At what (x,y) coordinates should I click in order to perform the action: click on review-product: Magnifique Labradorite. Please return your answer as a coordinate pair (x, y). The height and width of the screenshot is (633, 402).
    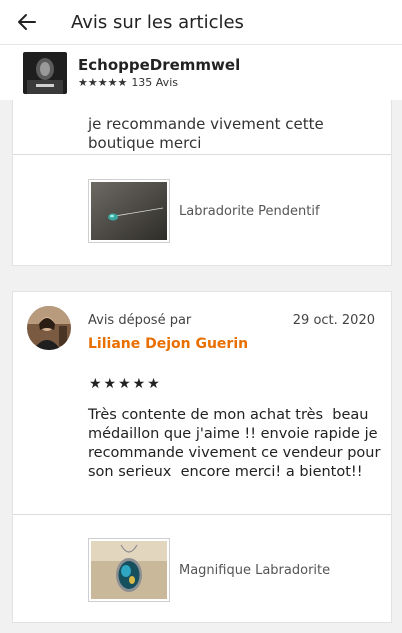
    Looking at the image, I should click on (209, 570).